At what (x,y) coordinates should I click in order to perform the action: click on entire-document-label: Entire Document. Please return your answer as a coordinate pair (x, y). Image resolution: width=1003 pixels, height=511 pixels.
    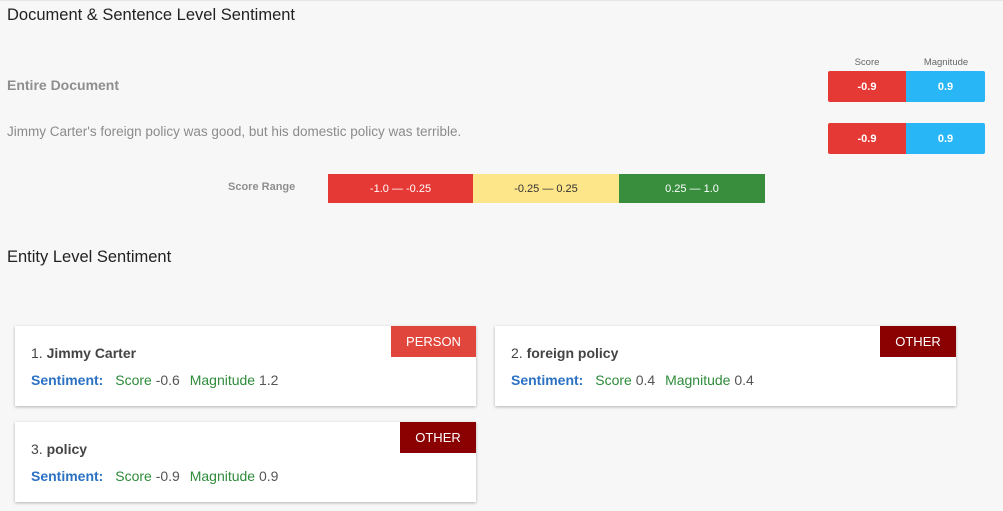
    Looking at the image, I should click on (63, 85).